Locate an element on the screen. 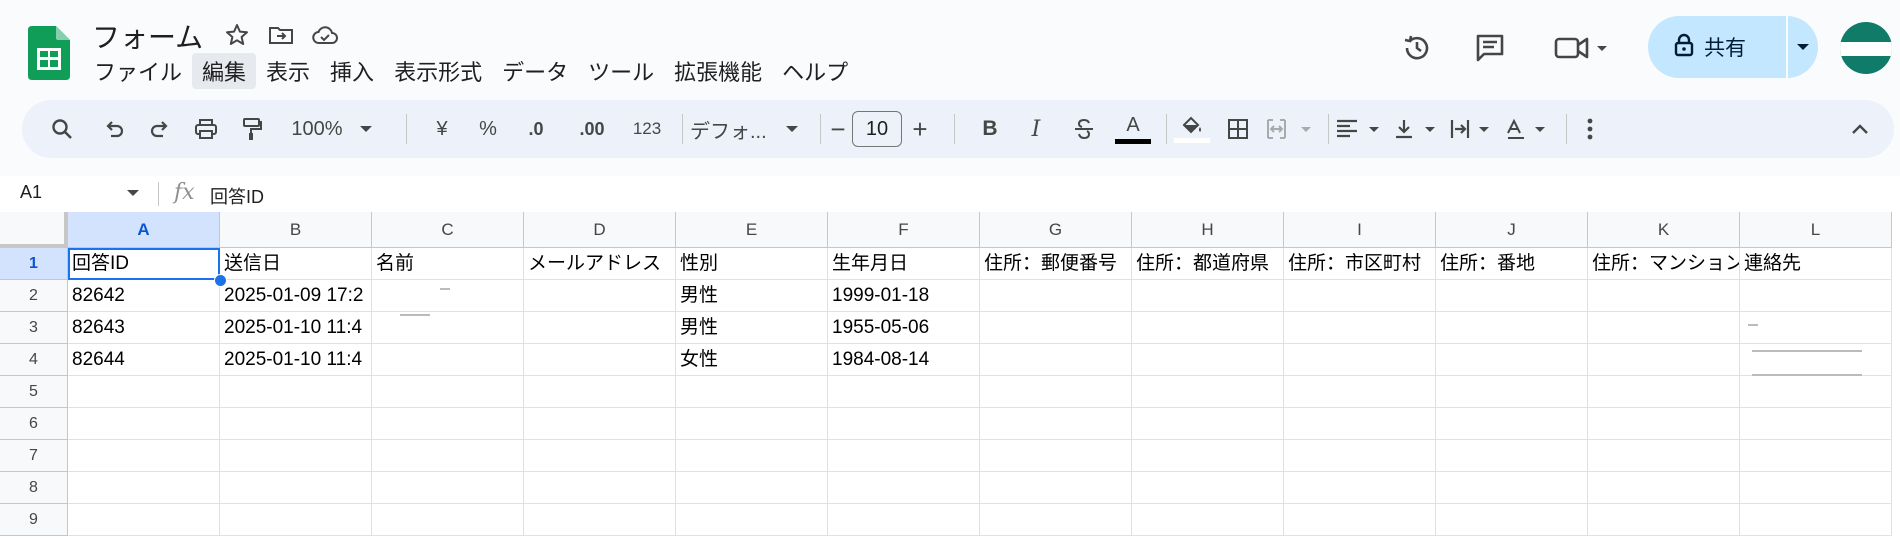  cell-f3: 1955-05-06 is located at coordinates (904, 328).